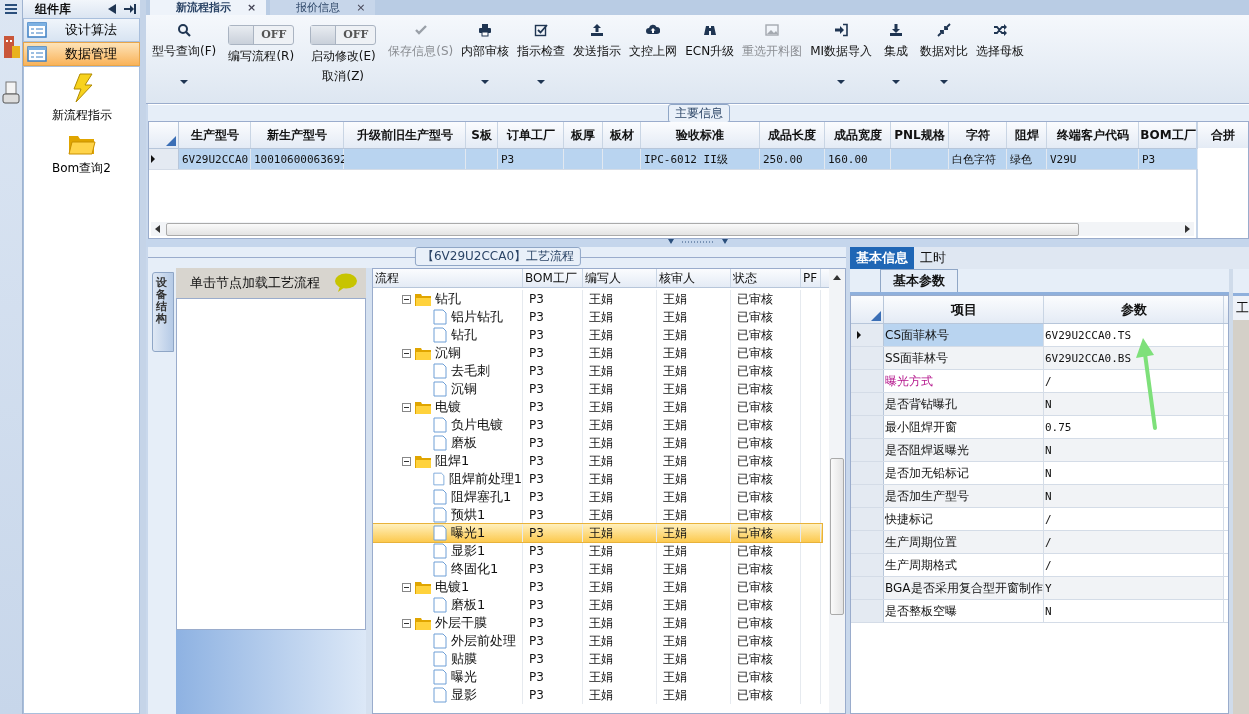 The image size is (1249, 714). What do you see at coordinates (597, 677) in the screenshot?
I see `tree-row: 曝光 P3 王娟 王娟 已审核` at bounding box center [597, 677].